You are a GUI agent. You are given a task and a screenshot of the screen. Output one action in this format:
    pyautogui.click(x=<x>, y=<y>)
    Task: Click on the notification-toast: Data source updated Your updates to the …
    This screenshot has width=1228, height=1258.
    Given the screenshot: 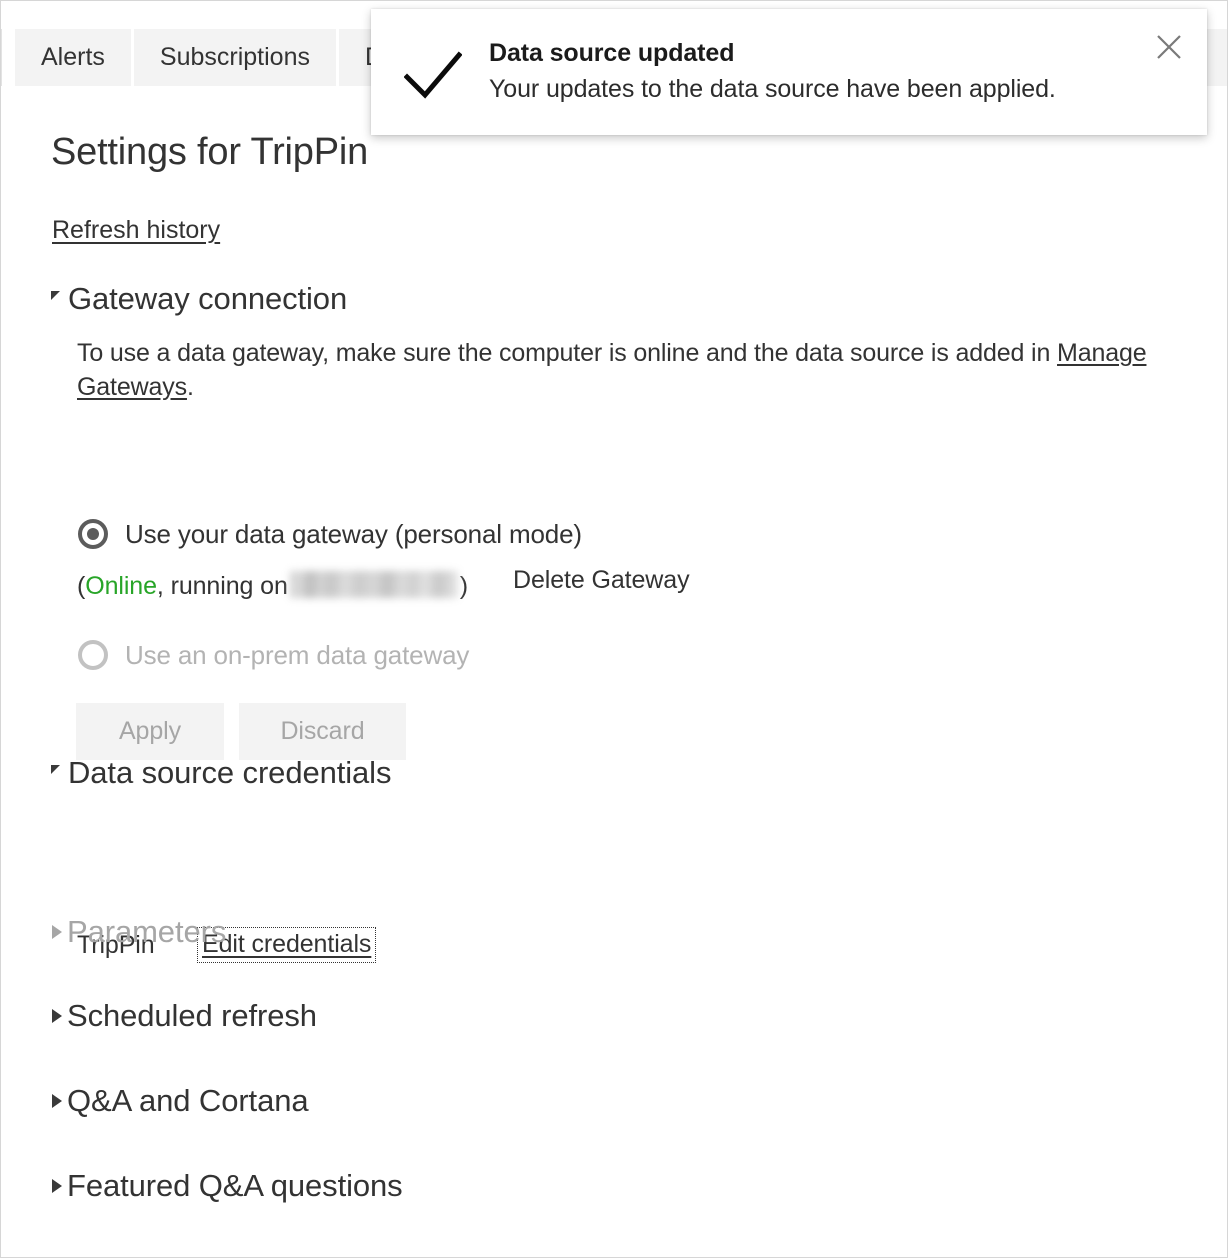 What is the action you would take?
    pyautogui.click(x=789, y=72)
    